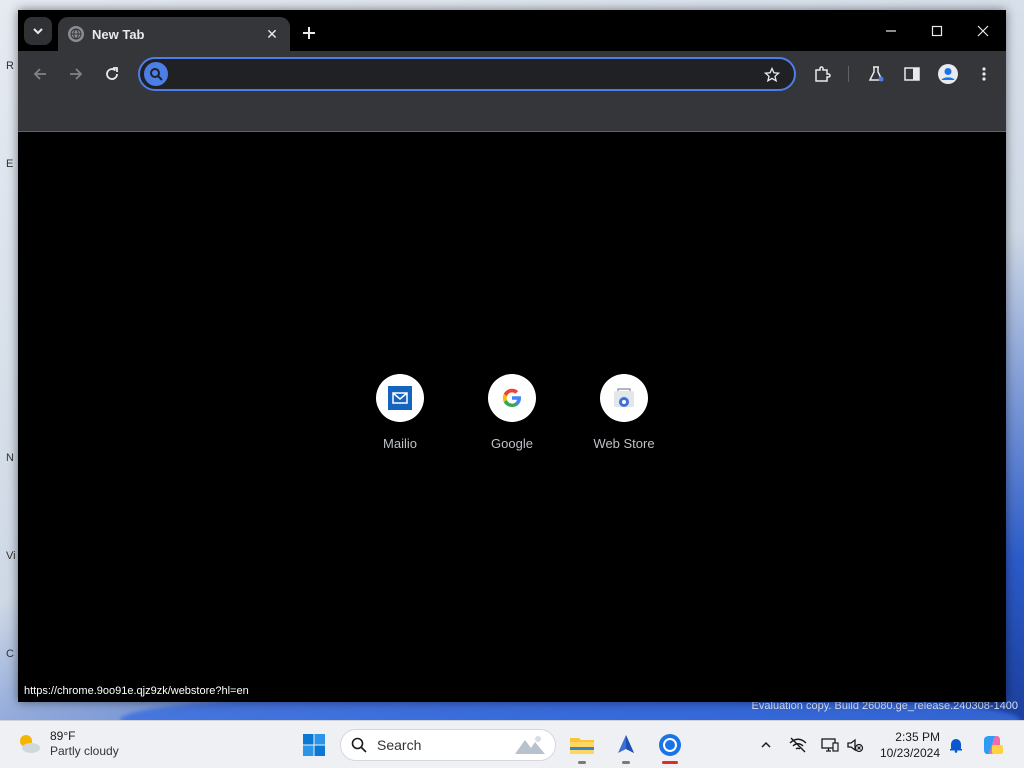 Image resolution: width=1024 pixels, height=768 pixels. What do you see at coordinates (10, 164) in the screenshot?
I see `desktop-icon-label: E` at bounding box center [10, 164].